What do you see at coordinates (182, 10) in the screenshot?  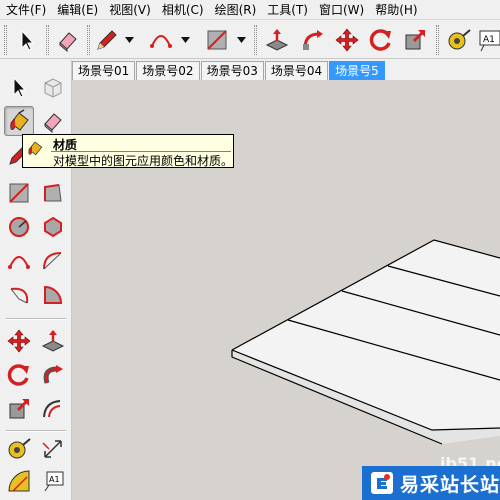 I see `menu-camera: 相机(C)` at bounding box center [182, 10].